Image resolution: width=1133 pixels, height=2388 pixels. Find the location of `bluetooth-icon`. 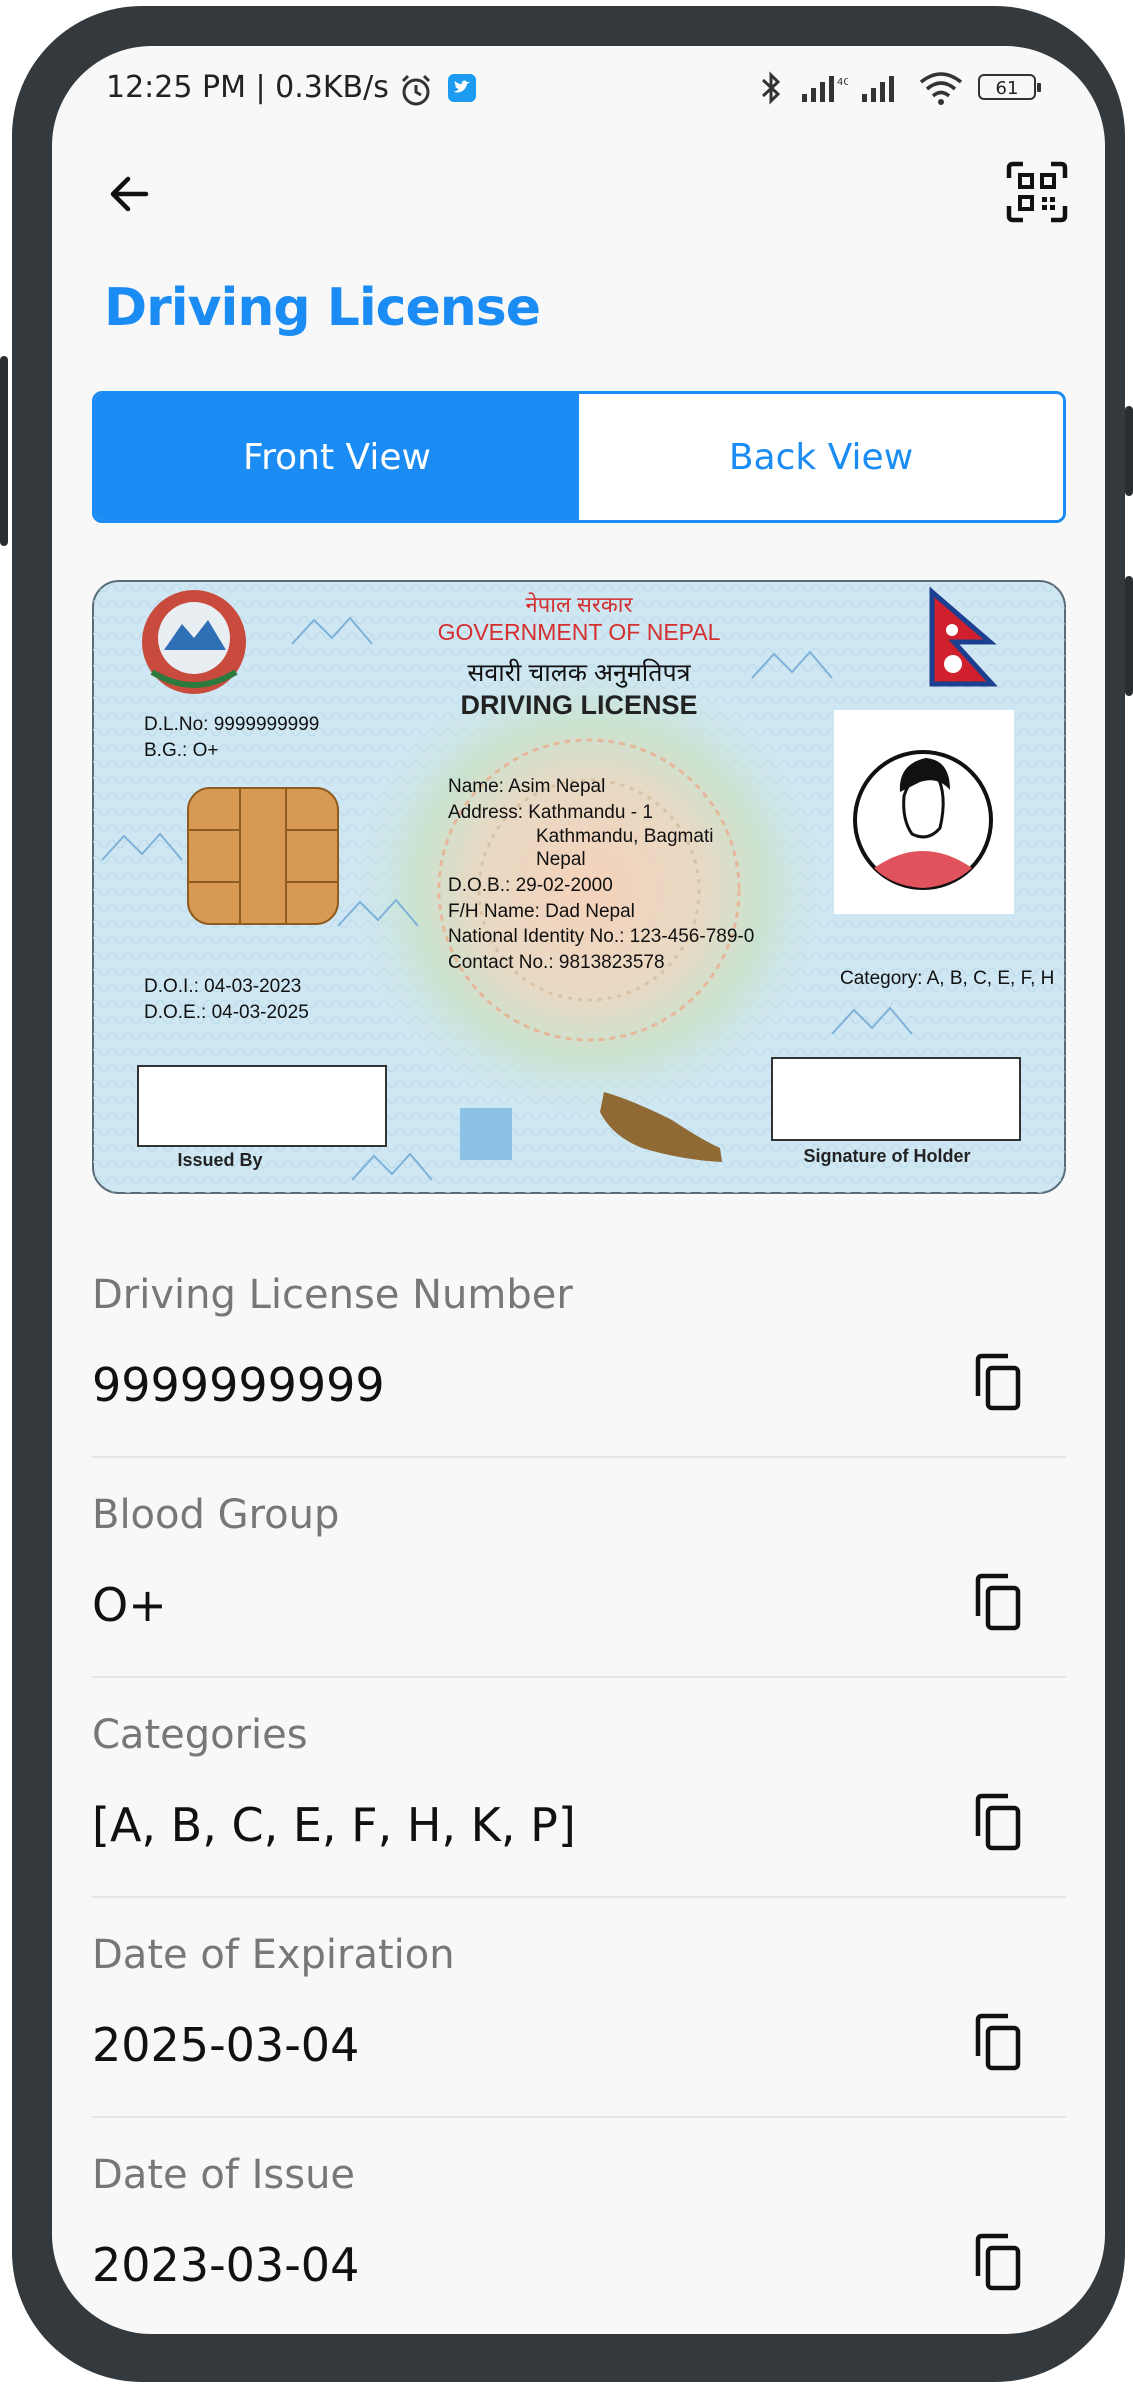

bluetooth-icon is located at coordinates (771, 88).